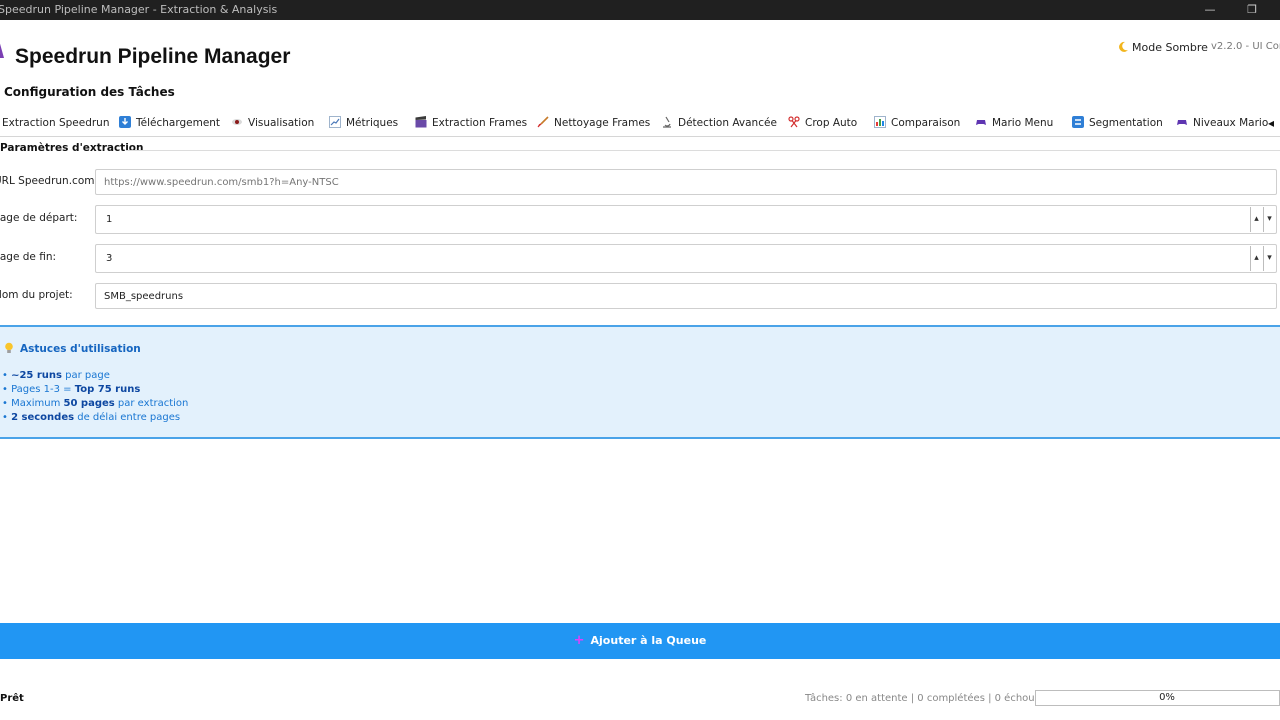 The height and width of the screenshot is (720, 1280). What do you see at coordinates (1210, 10) in the screenshot?
I see `minimize-button: —` at bounding box center [1210, 10].